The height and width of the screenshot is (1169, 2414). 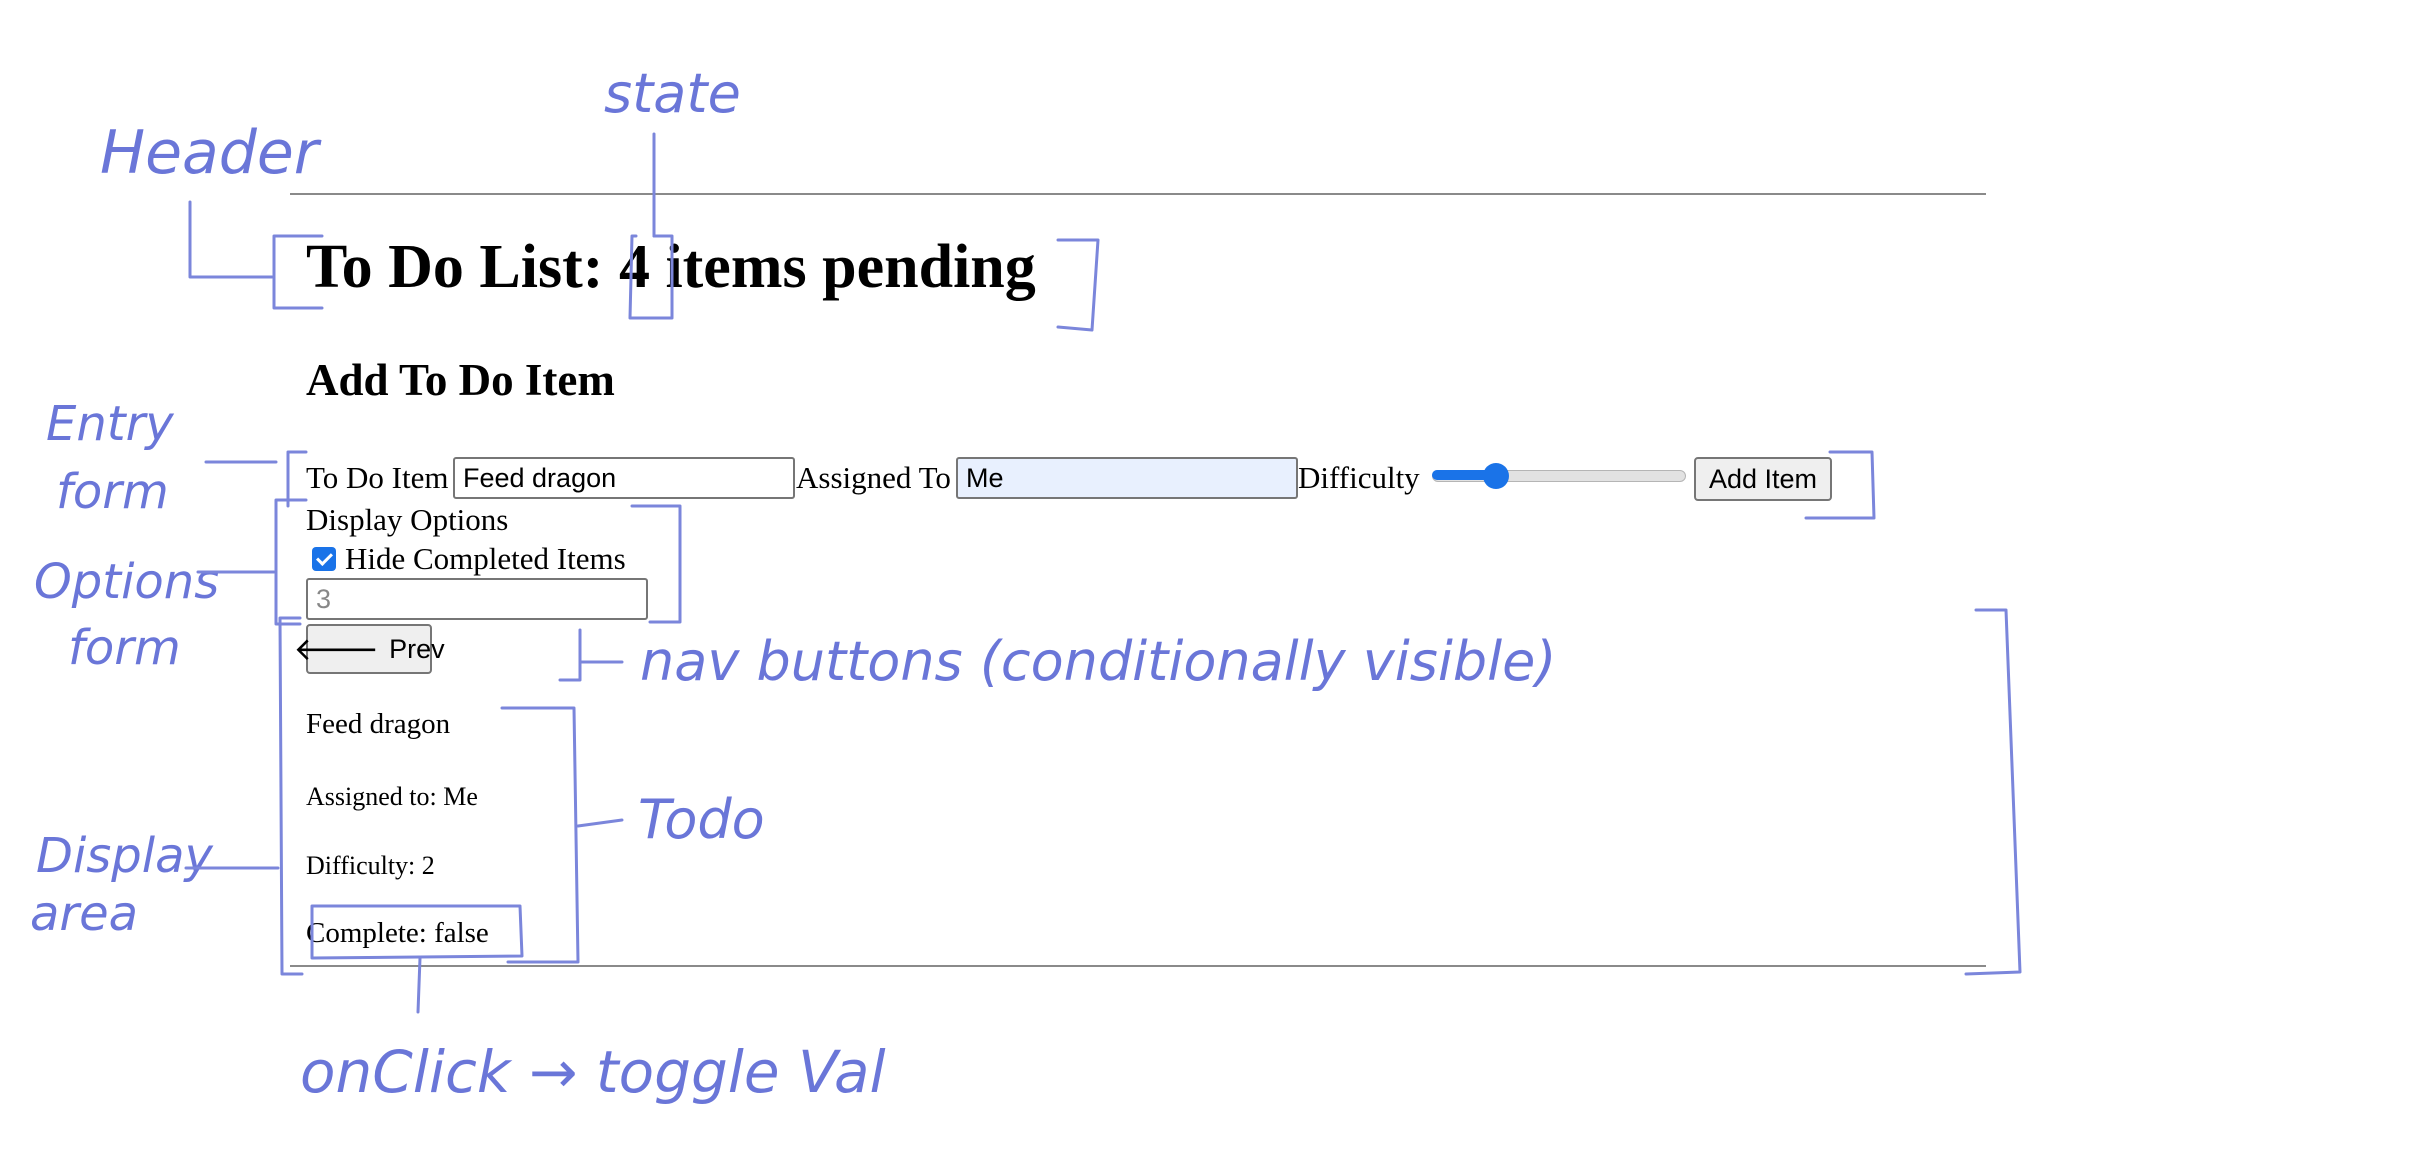 I want to click on hide-completed-label: Hide Completed Items, so click(x=485, y=558).